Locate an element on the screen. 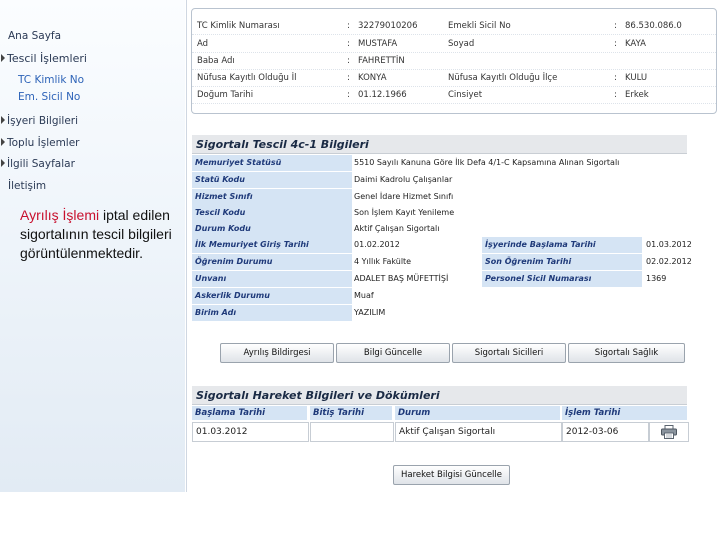 This screenshot has height=540, width=720. detail-row: Statü Kodu Daimi Kadrolu Çalışanlar is located at coordinates (439, 180).